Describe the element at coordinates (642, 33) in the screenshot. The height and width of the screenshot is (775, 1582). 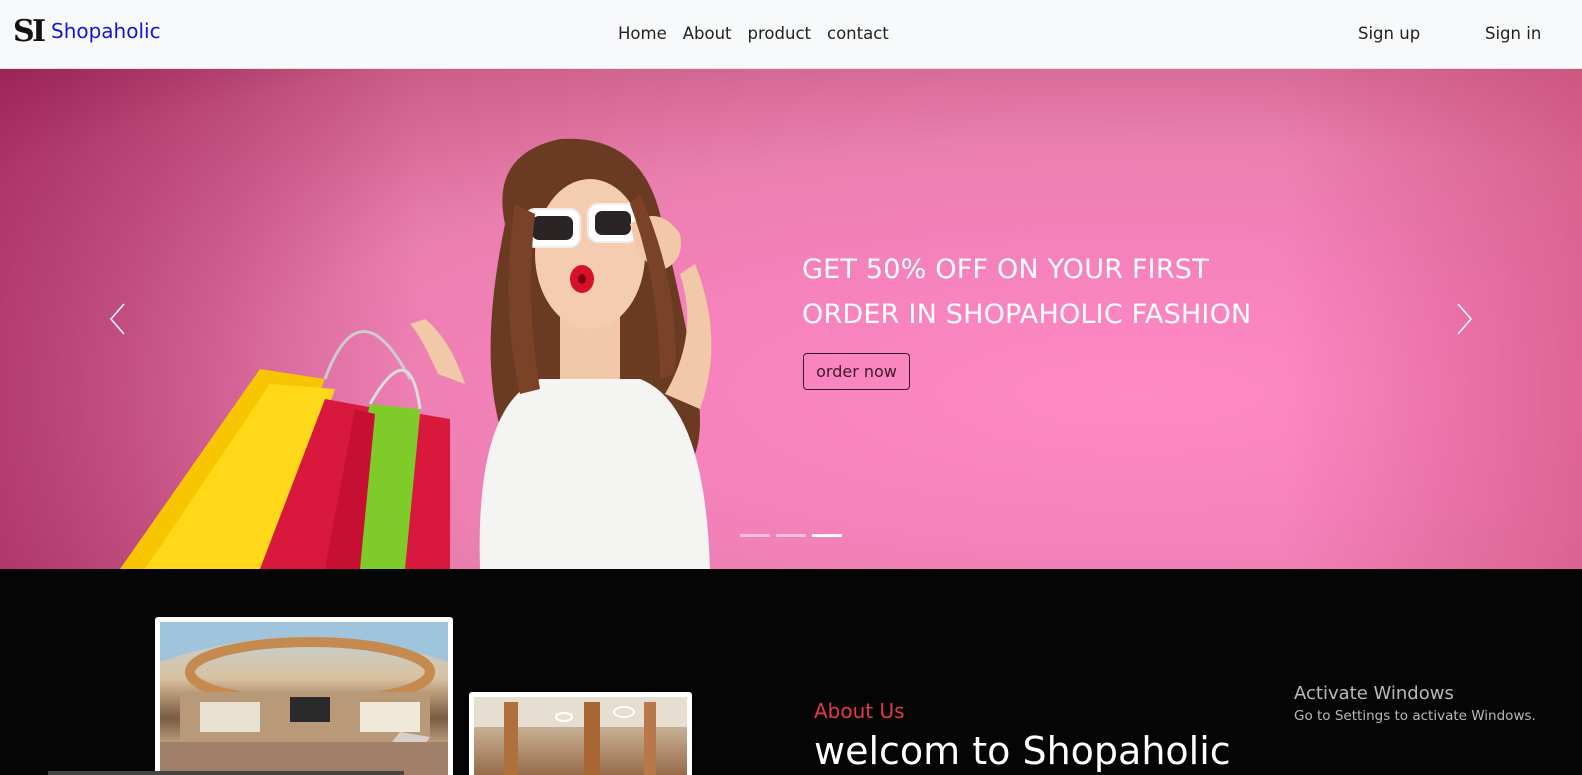
I see `nav-link-home: Home` at that location.